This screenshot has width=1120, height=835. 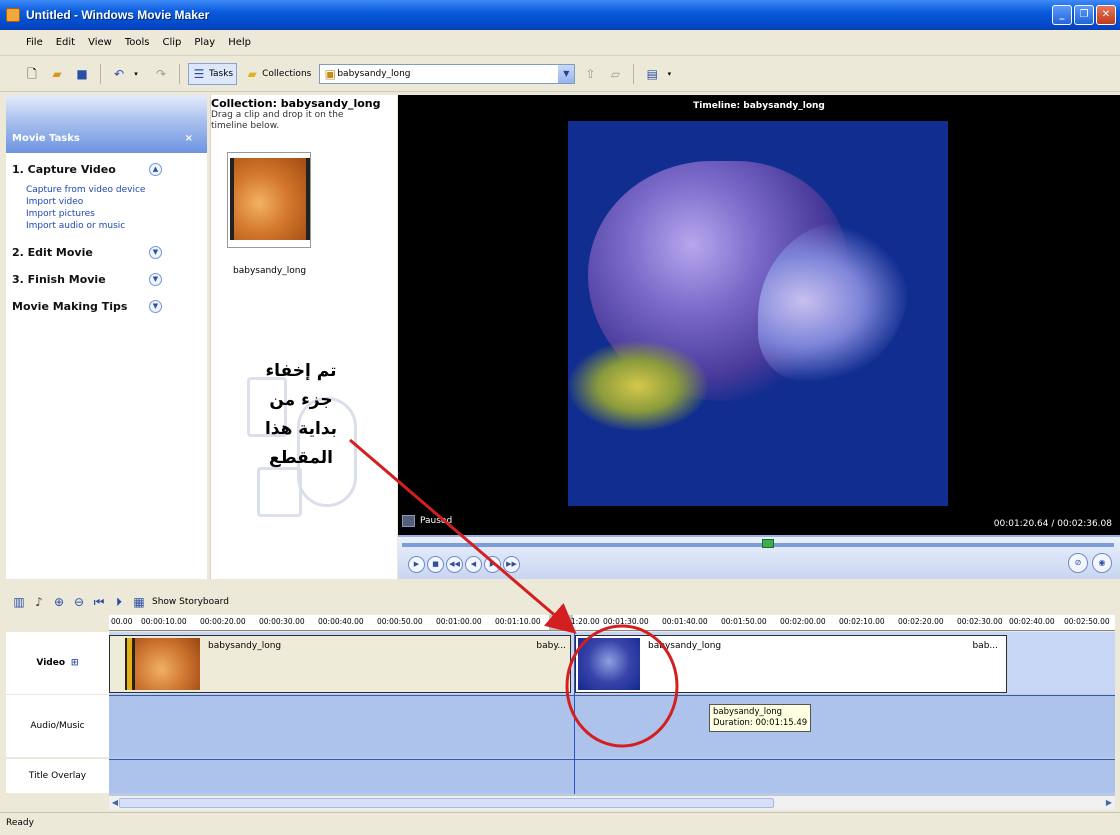 What do you see at coordinates (278, 74) in the screenshot?
I see `collections-button: ▰ Collections` at bounding box center [278, 74].